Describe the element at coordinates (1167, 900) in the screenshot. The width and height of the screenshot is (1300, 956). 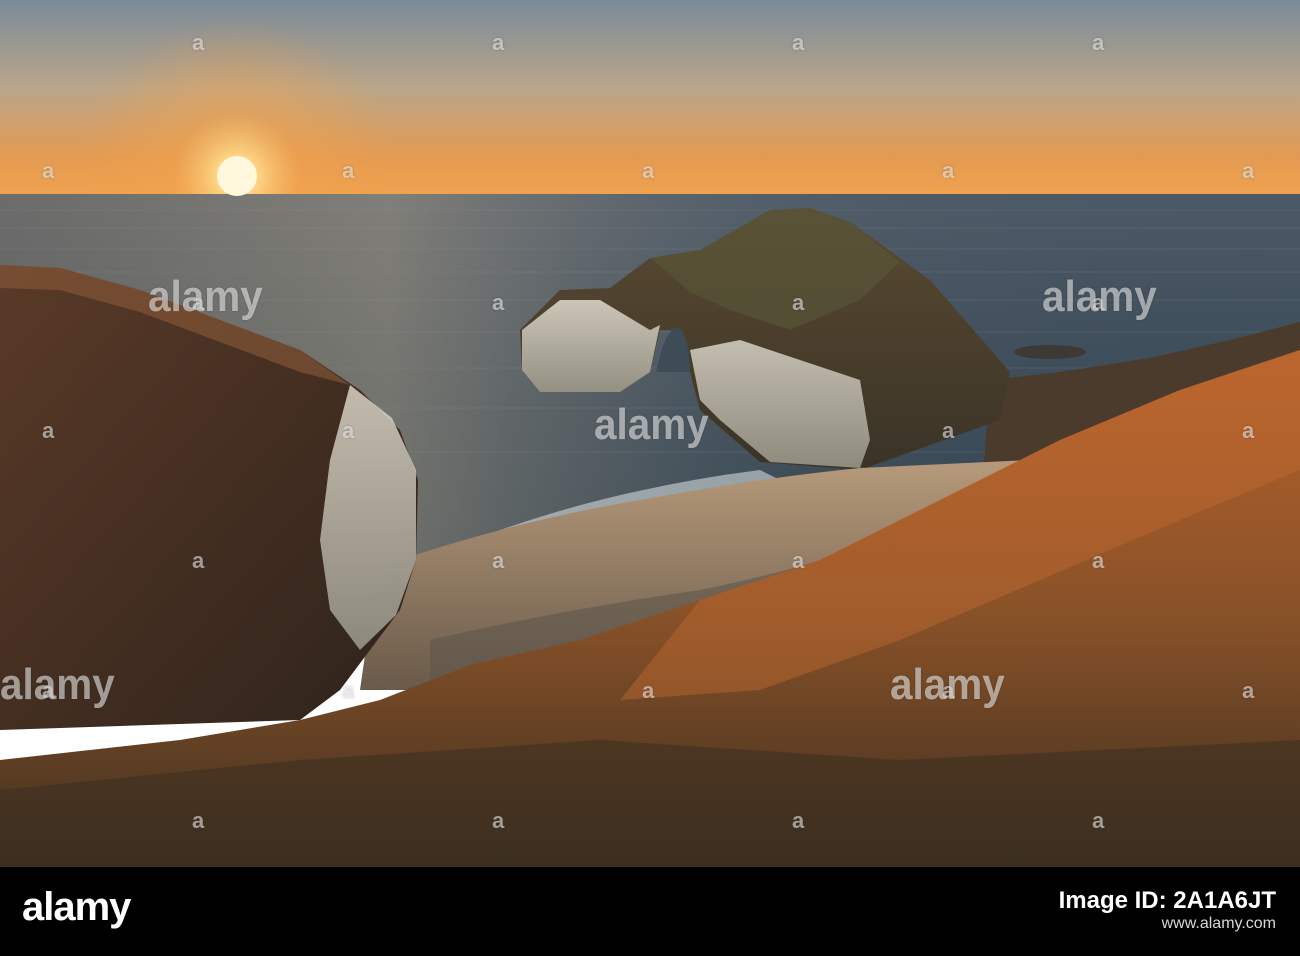
I see `image-id-label: Image ID: 2A1A6JT` at that location.